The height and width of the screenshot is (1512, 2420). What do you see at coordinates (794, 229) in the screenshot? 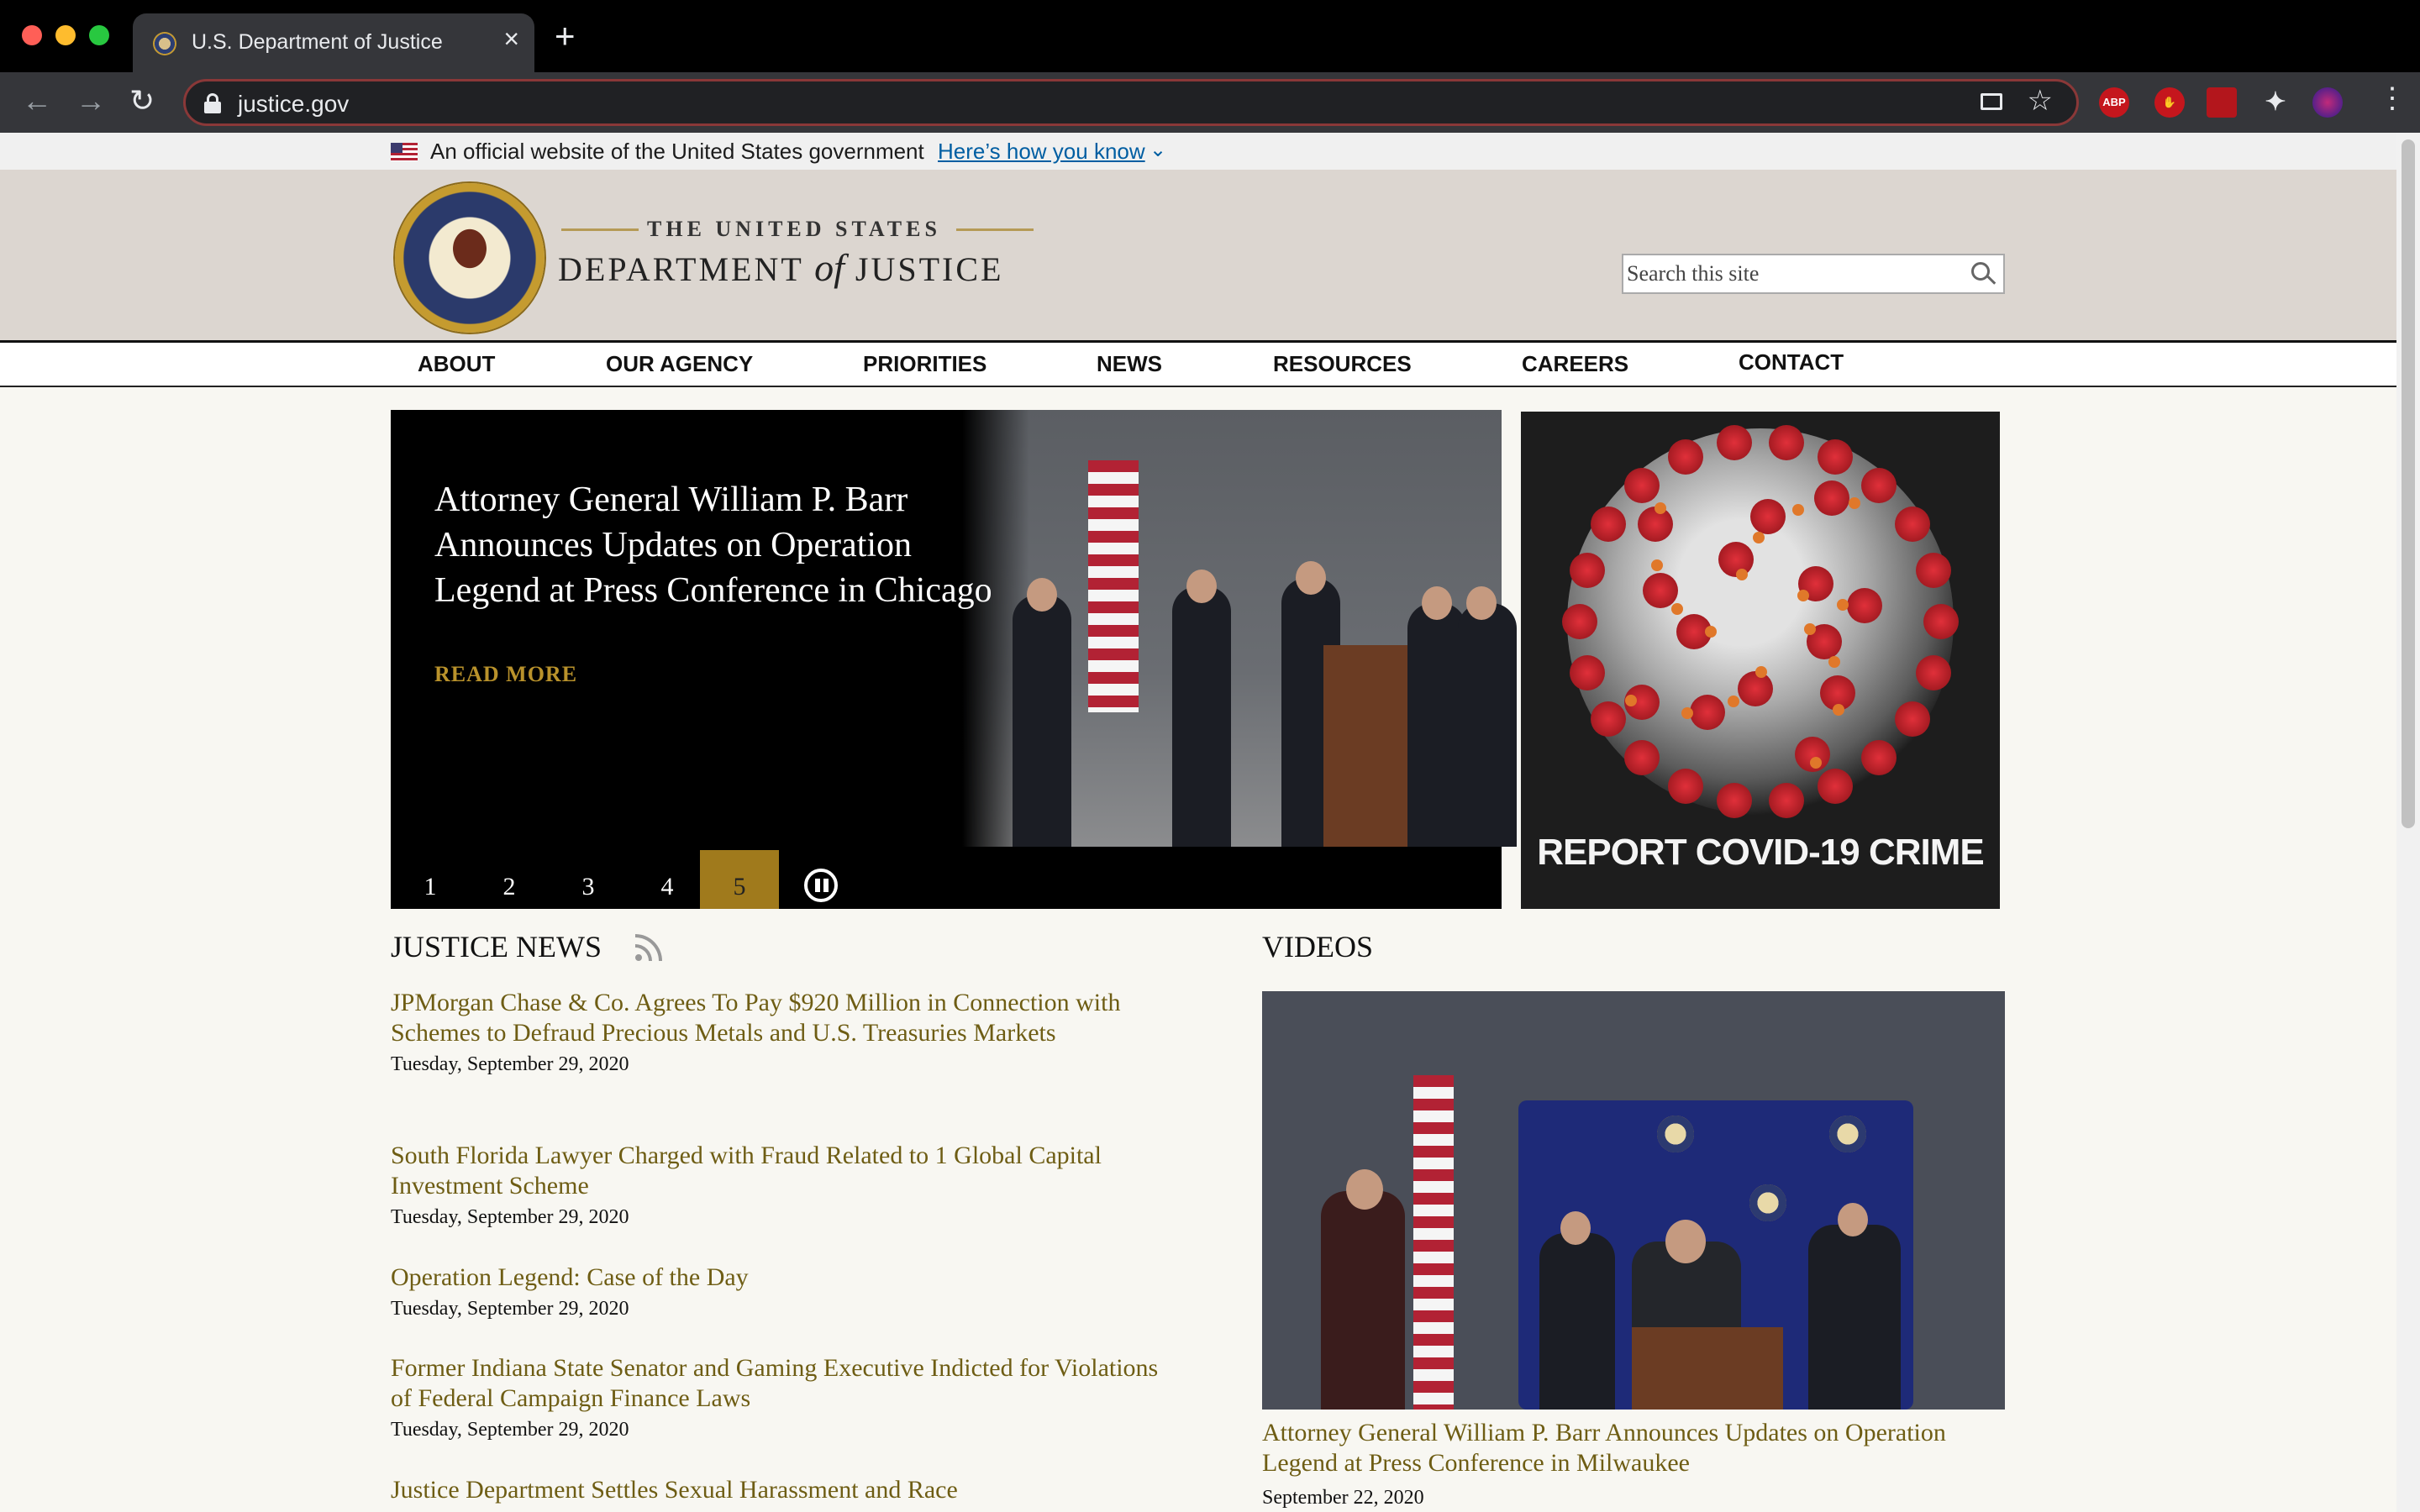
I see `logo-united-states: THE UNITED STATES` at bounding box center [794, 229].